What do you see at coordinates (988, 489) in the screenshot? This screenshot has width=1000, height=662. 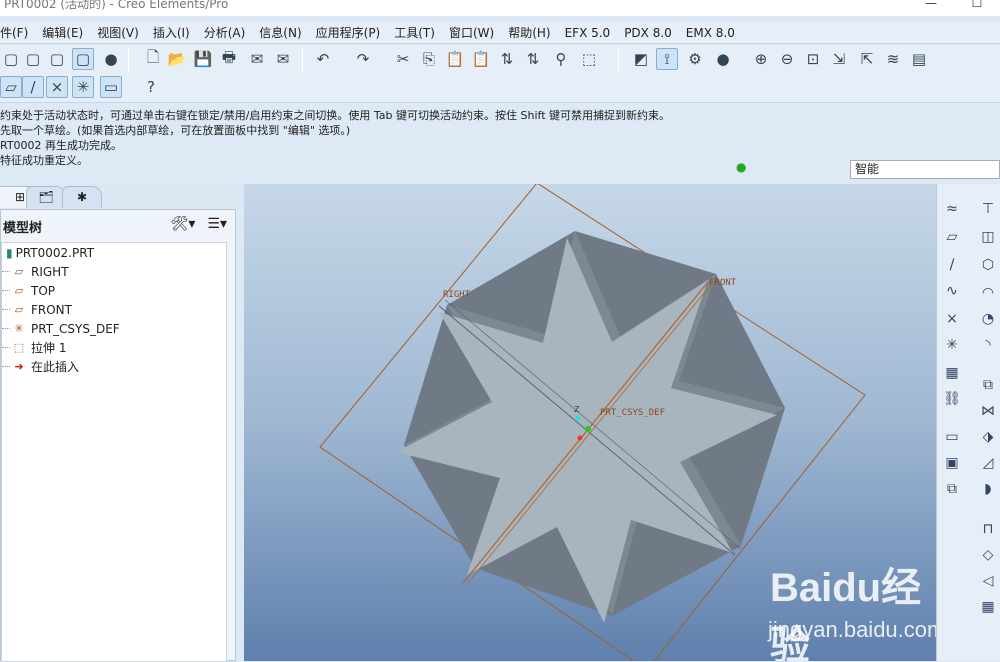 I see `offset-icon: ◗` at bounding box center [988, 489].